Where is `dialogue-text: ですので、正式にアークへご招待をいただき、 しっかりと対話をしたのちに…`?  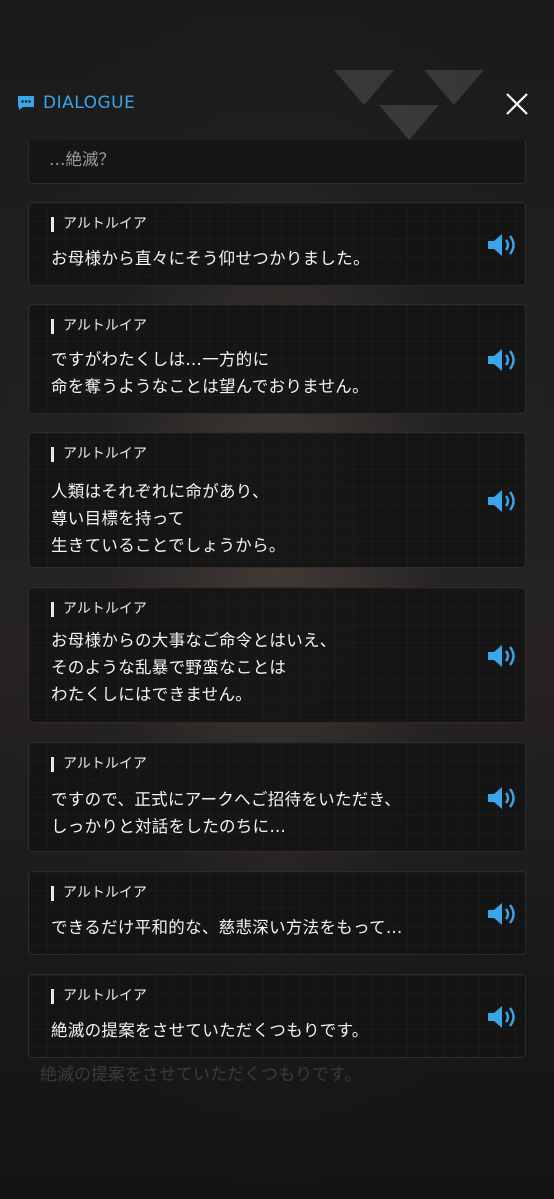
dialogue-text: ですので、正式にアークへご招待をいただき、 しっかりと対話をしたのちに… is located at coordinates (226, 813).